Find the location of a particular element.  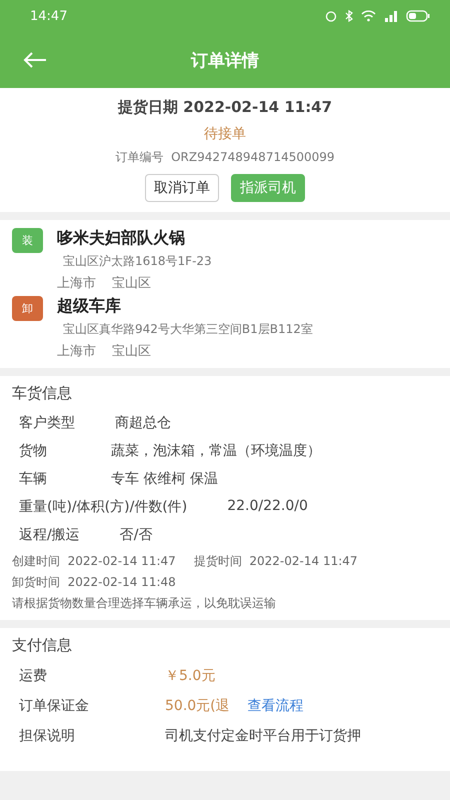

field-label: 货物 is located at coordinates (33, 451).